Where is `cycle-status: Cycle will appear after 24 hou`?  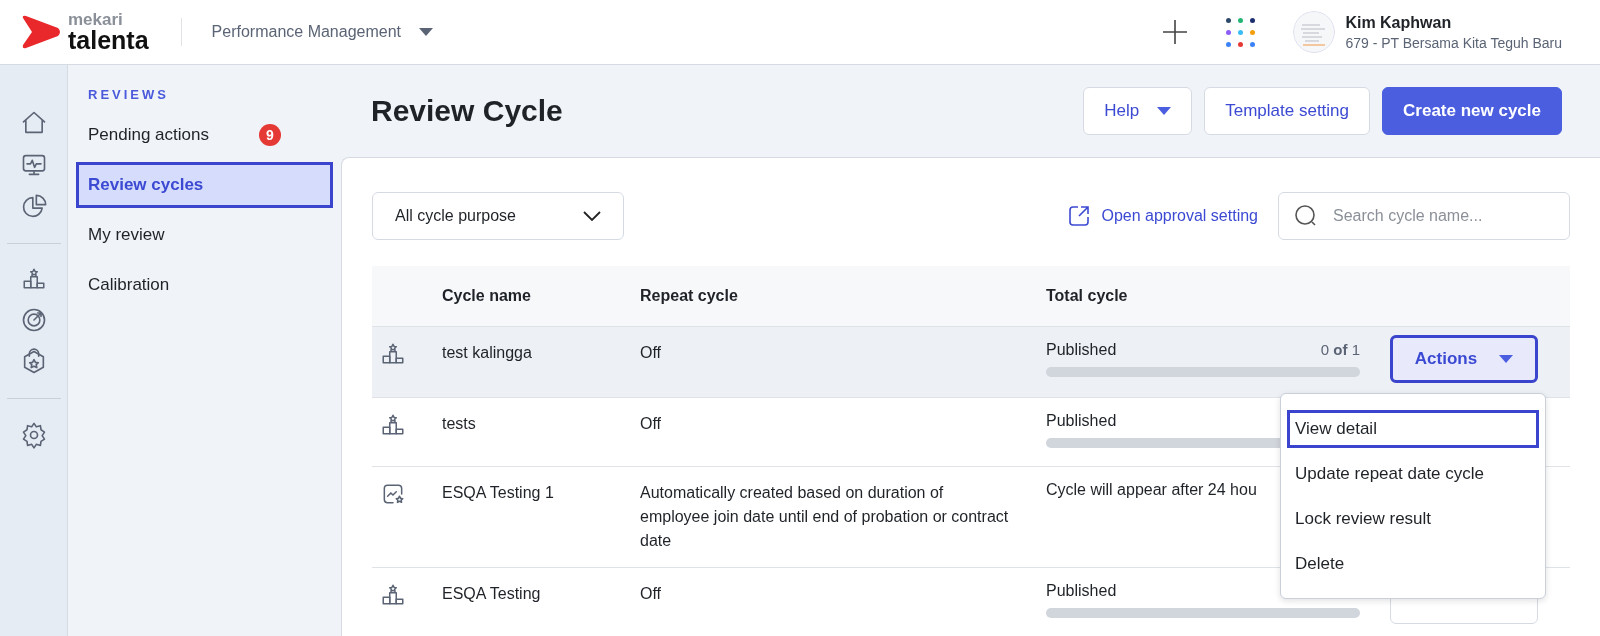
cycle-status: Cycle will appear after 24 hou is located at coordinates (1151, 490).